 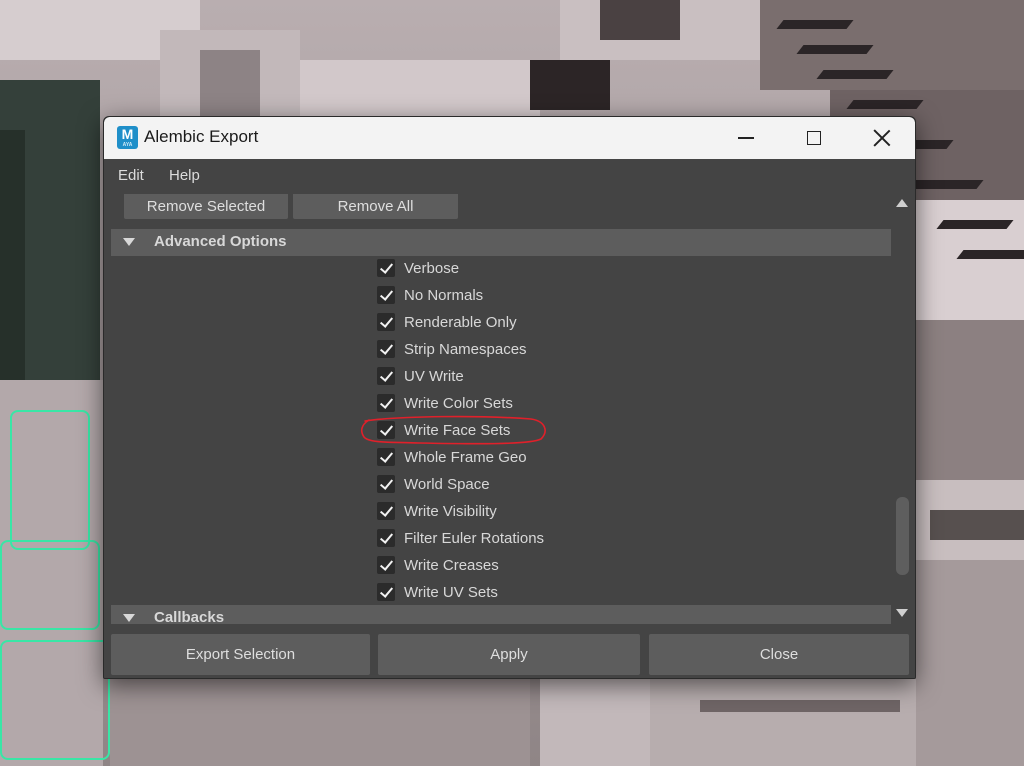 What do you see at coordinates (465, 349) in the screenshot?
I see `option-label: Strip Namespaces` at bounding box center [465, 349].